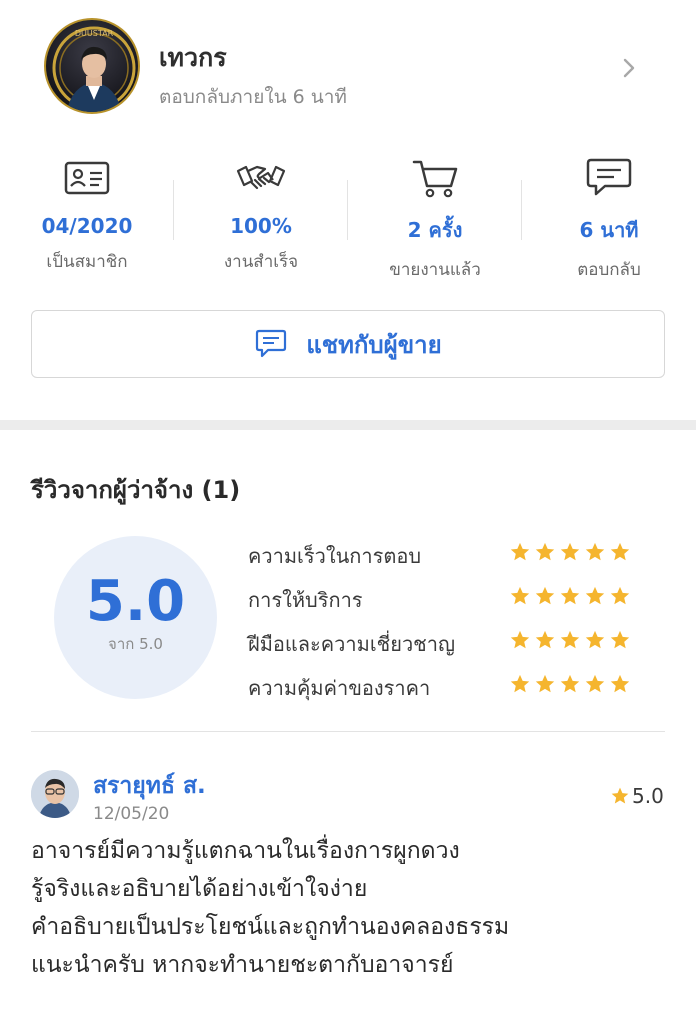 This screenshot has height=1024, width=696. Describe the element at coordinates (245, 851) in the screenshot. I see `review-text-line: อาจารย์มีความรู้แตกฉานในเรื่องการผูกดวง` at that location.